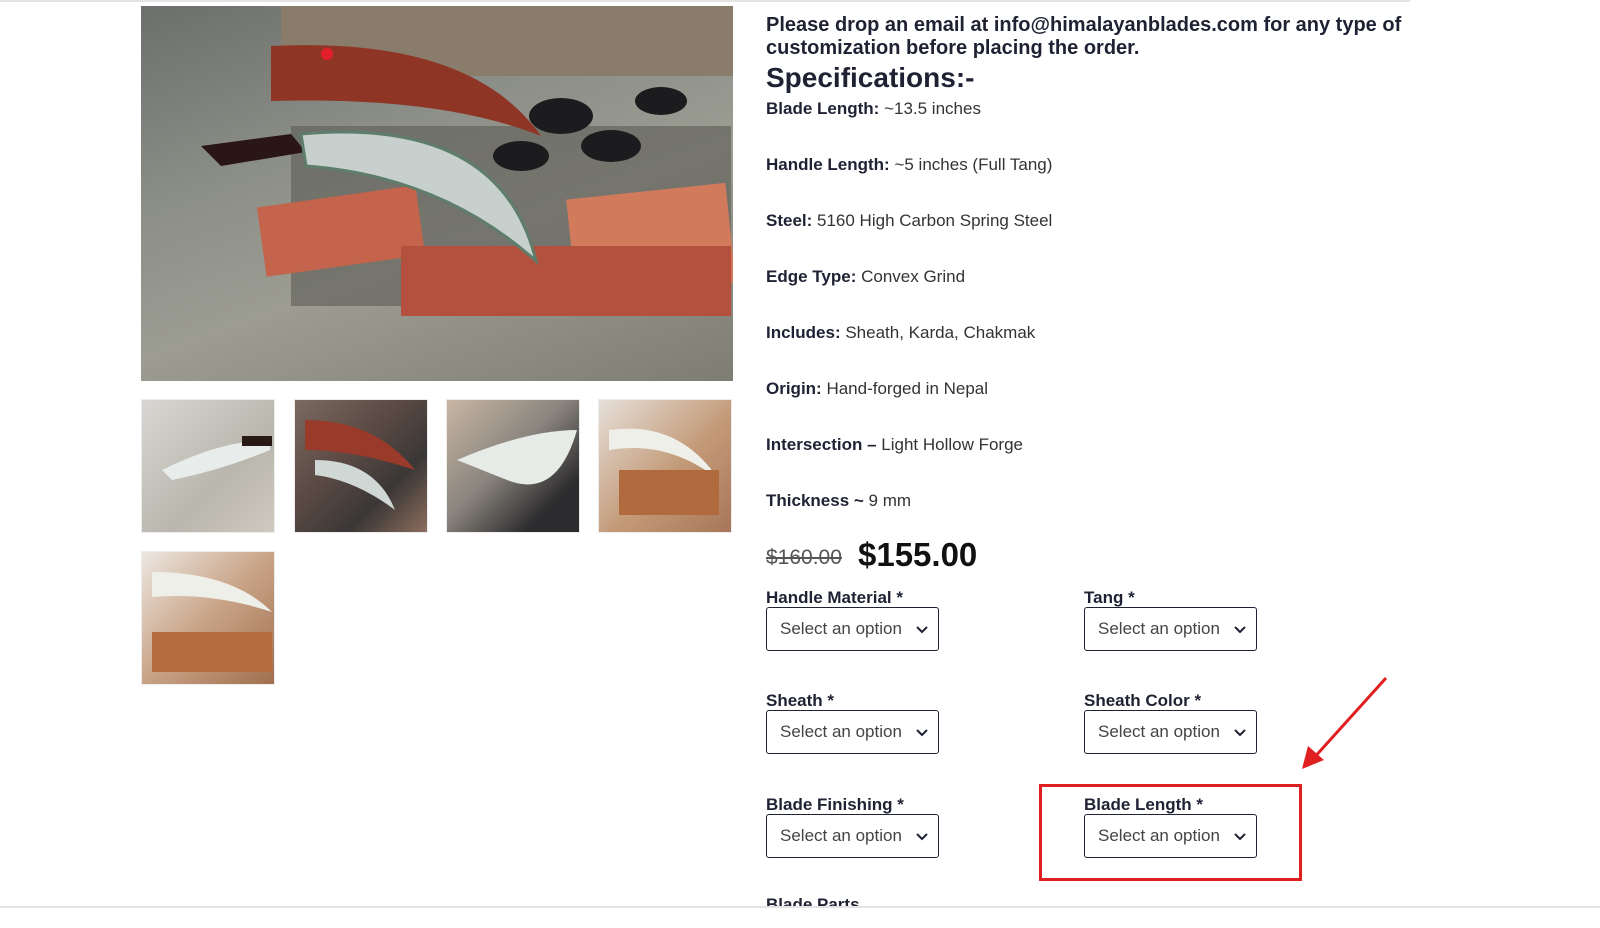  Describe the element at coordinates (938, 332) in the screenshot. I see `spec-value: Sheath, Karda, Chakmak` at that location.